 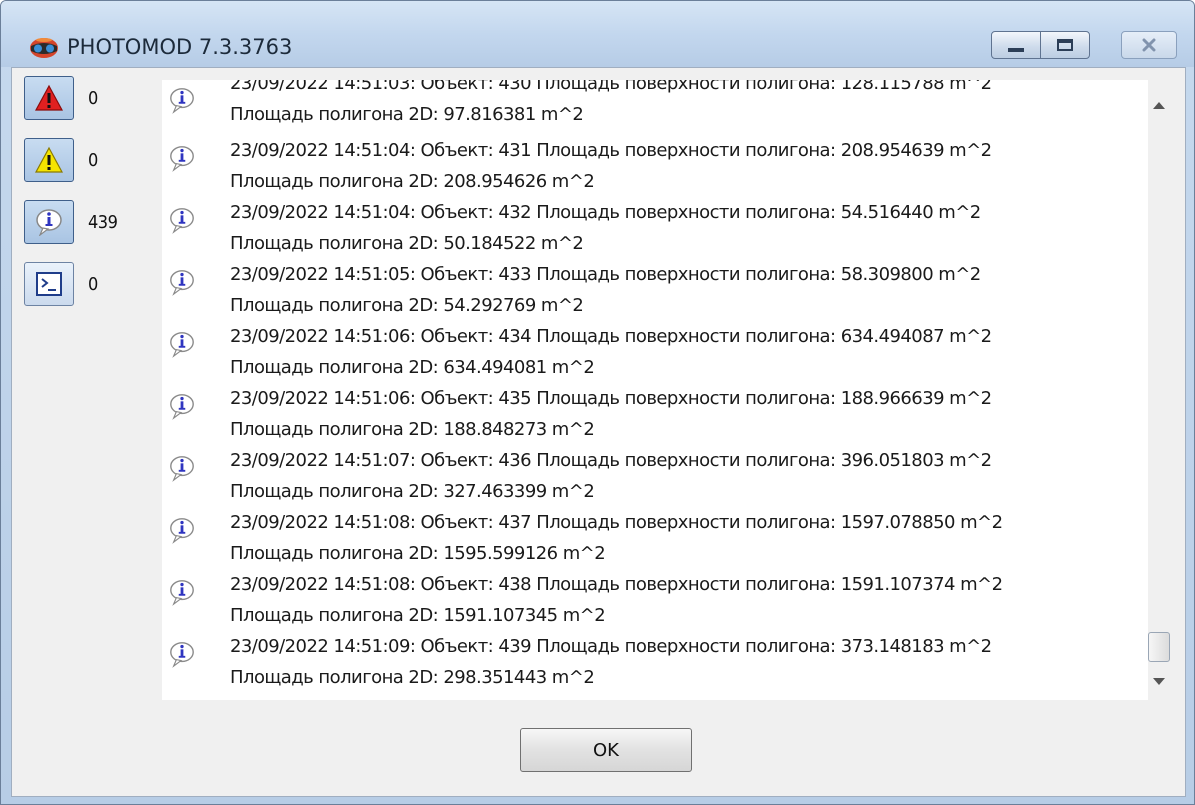 I want to click on minimize-button, so click(x=1016, y=45).